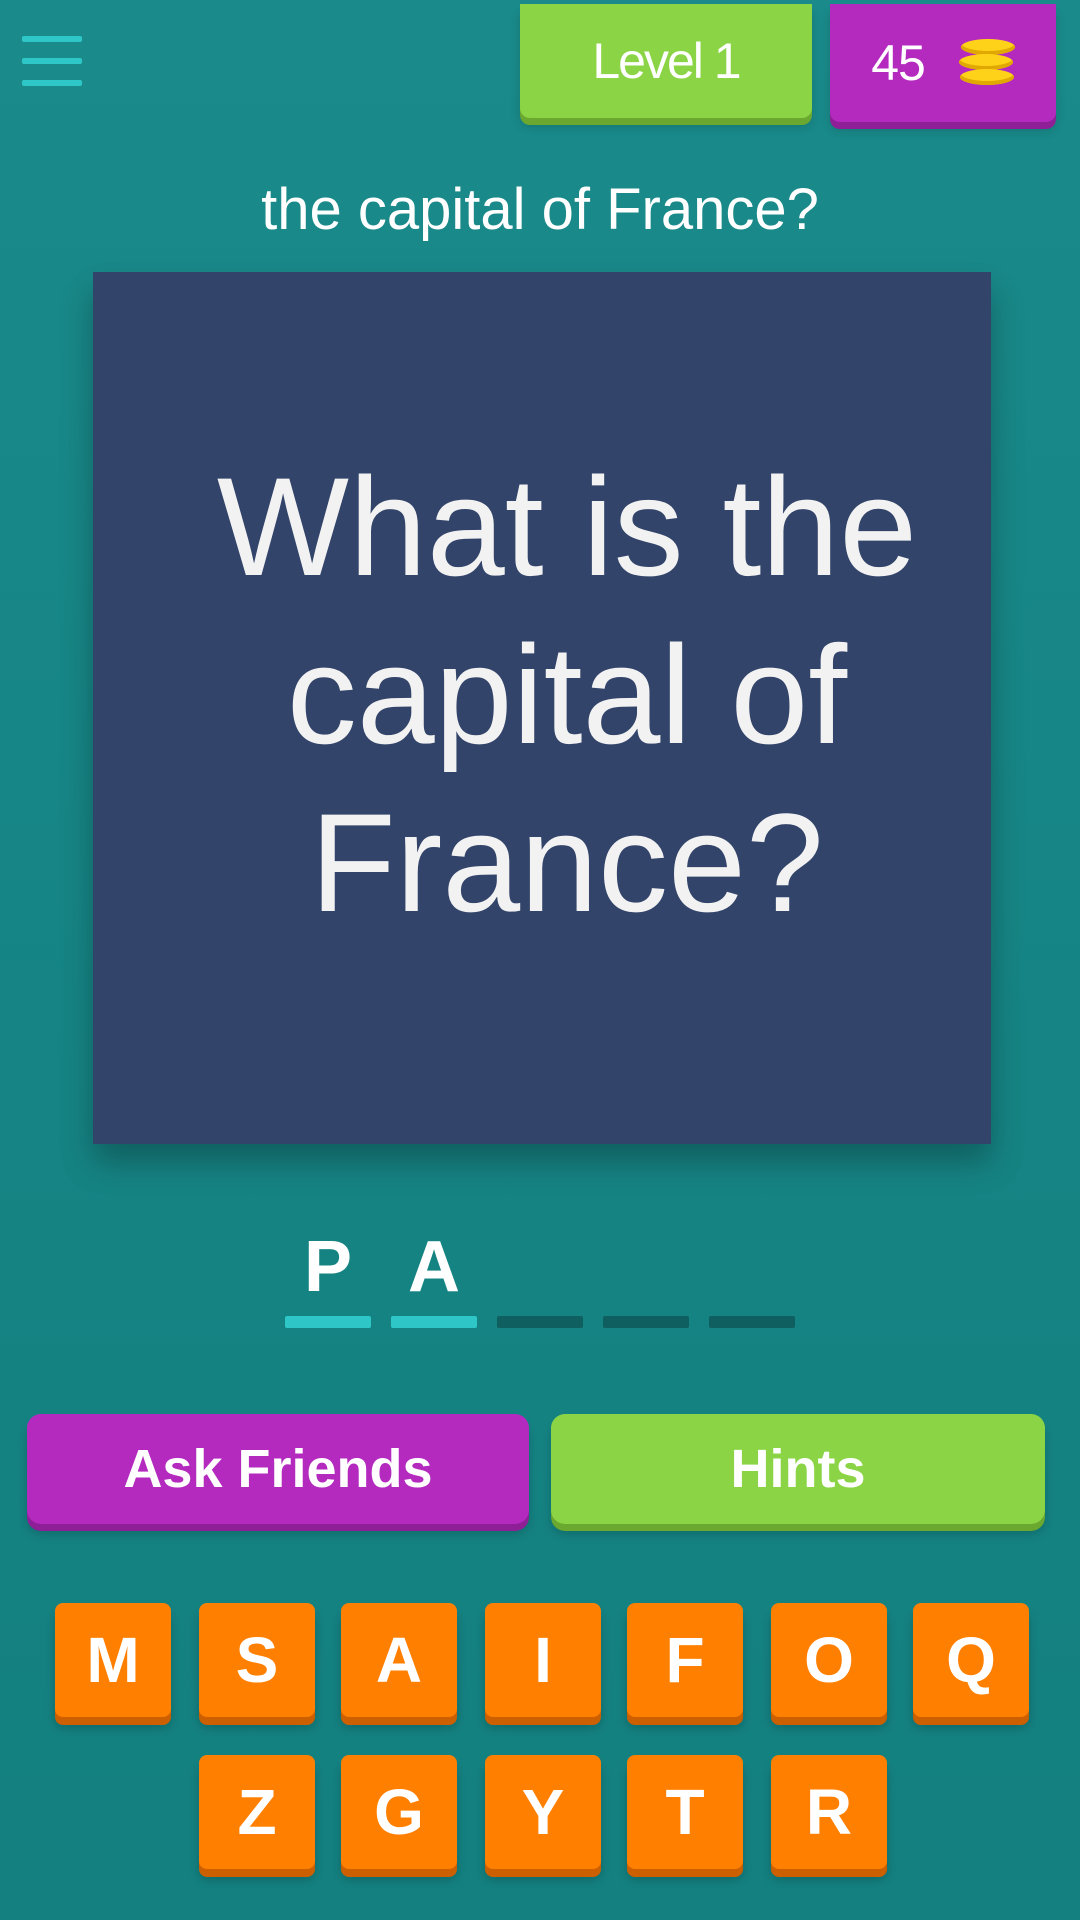  I want to click on letter-key: O, so click(829, 1660).